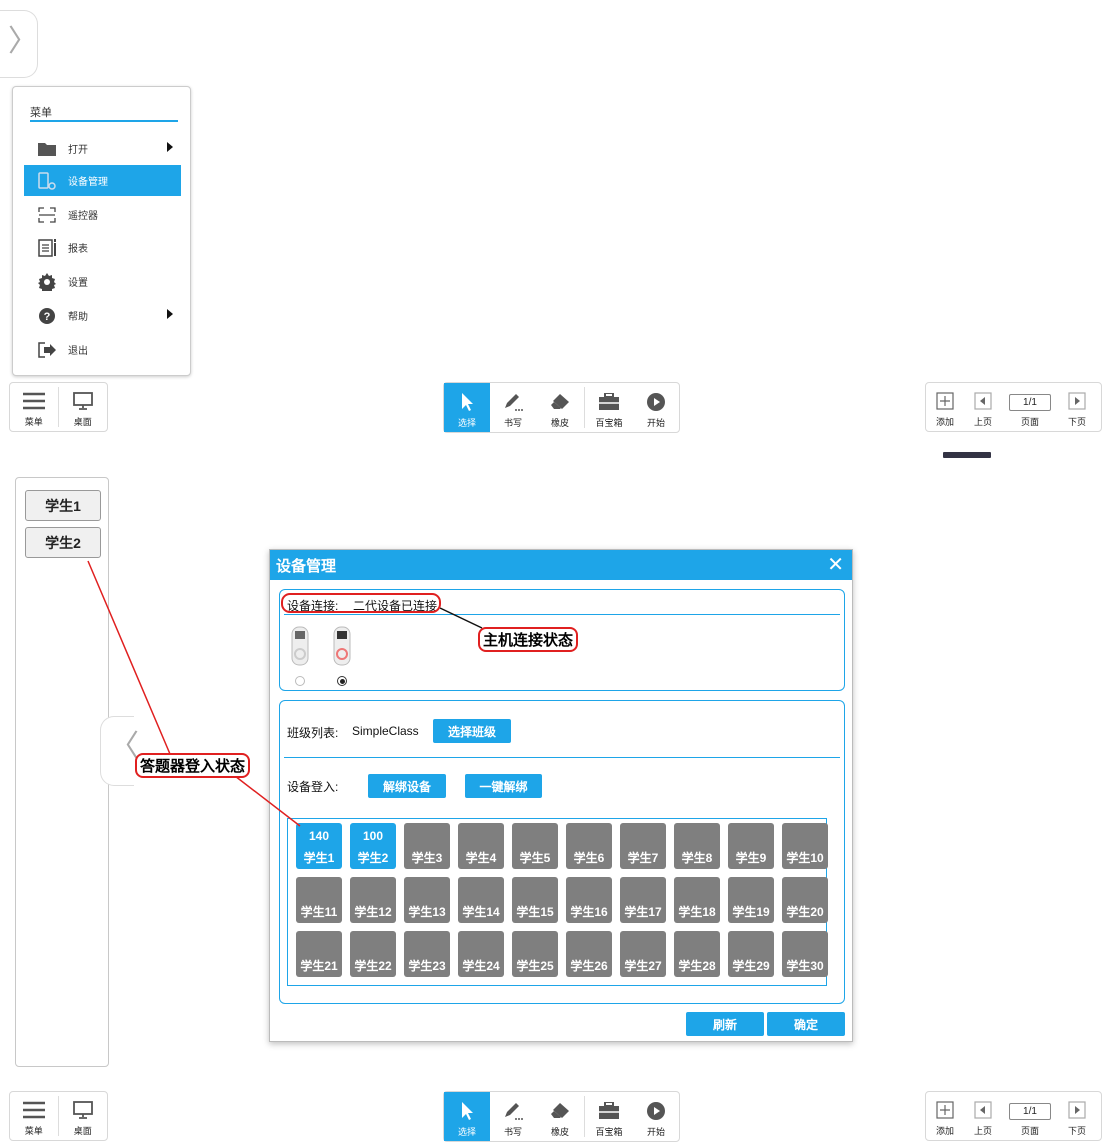 The height and width of the screenshot is (1142, 1112). What do you see at coordinates (805, 900) in the screenshot?
I see `device-cell: 学生20` at bounding box center [805, 900].